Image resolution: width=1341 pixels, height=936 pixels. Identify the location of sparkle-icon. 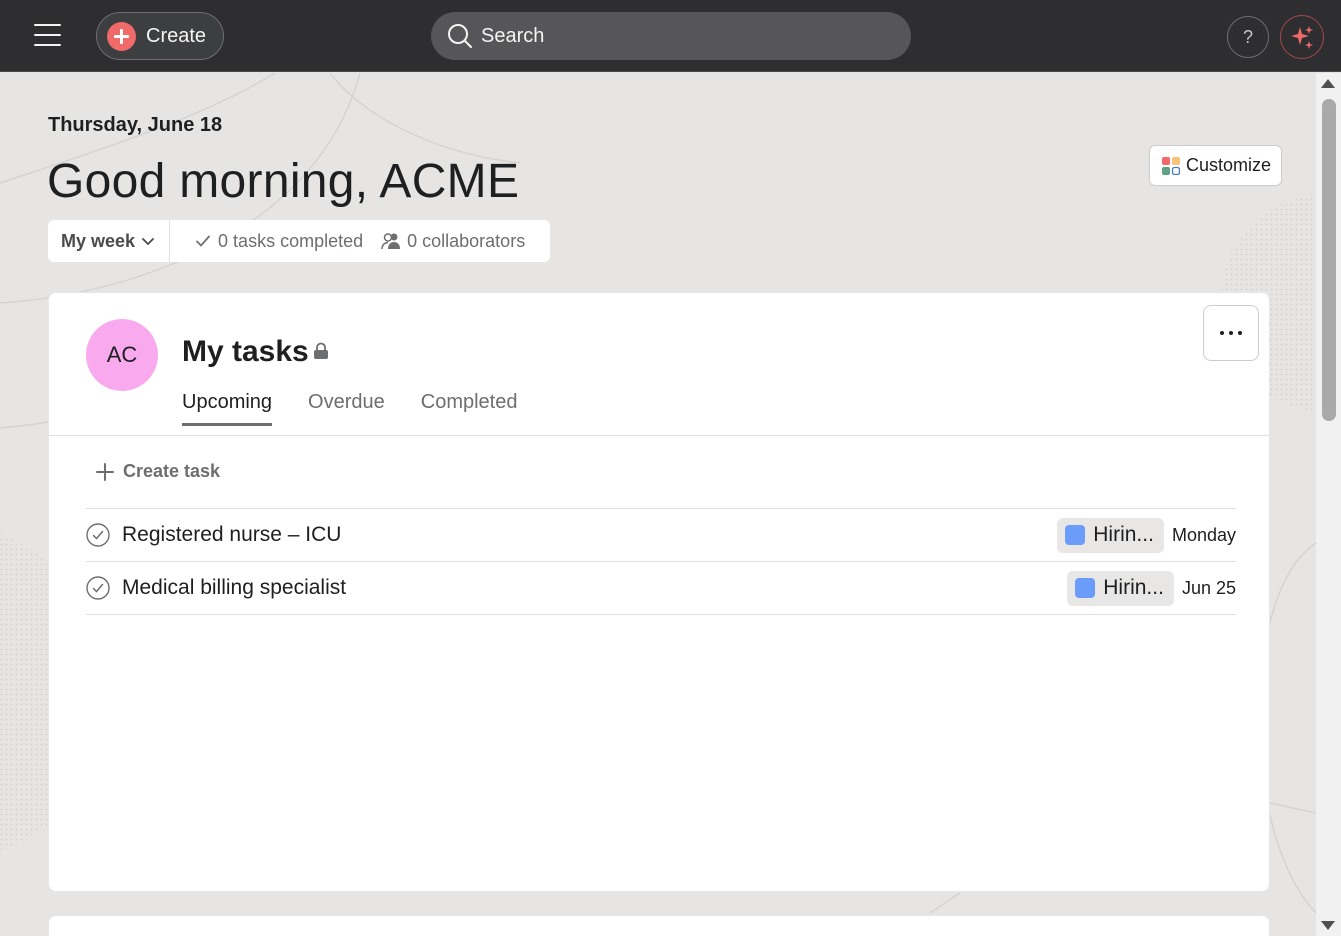
(1302, 37).